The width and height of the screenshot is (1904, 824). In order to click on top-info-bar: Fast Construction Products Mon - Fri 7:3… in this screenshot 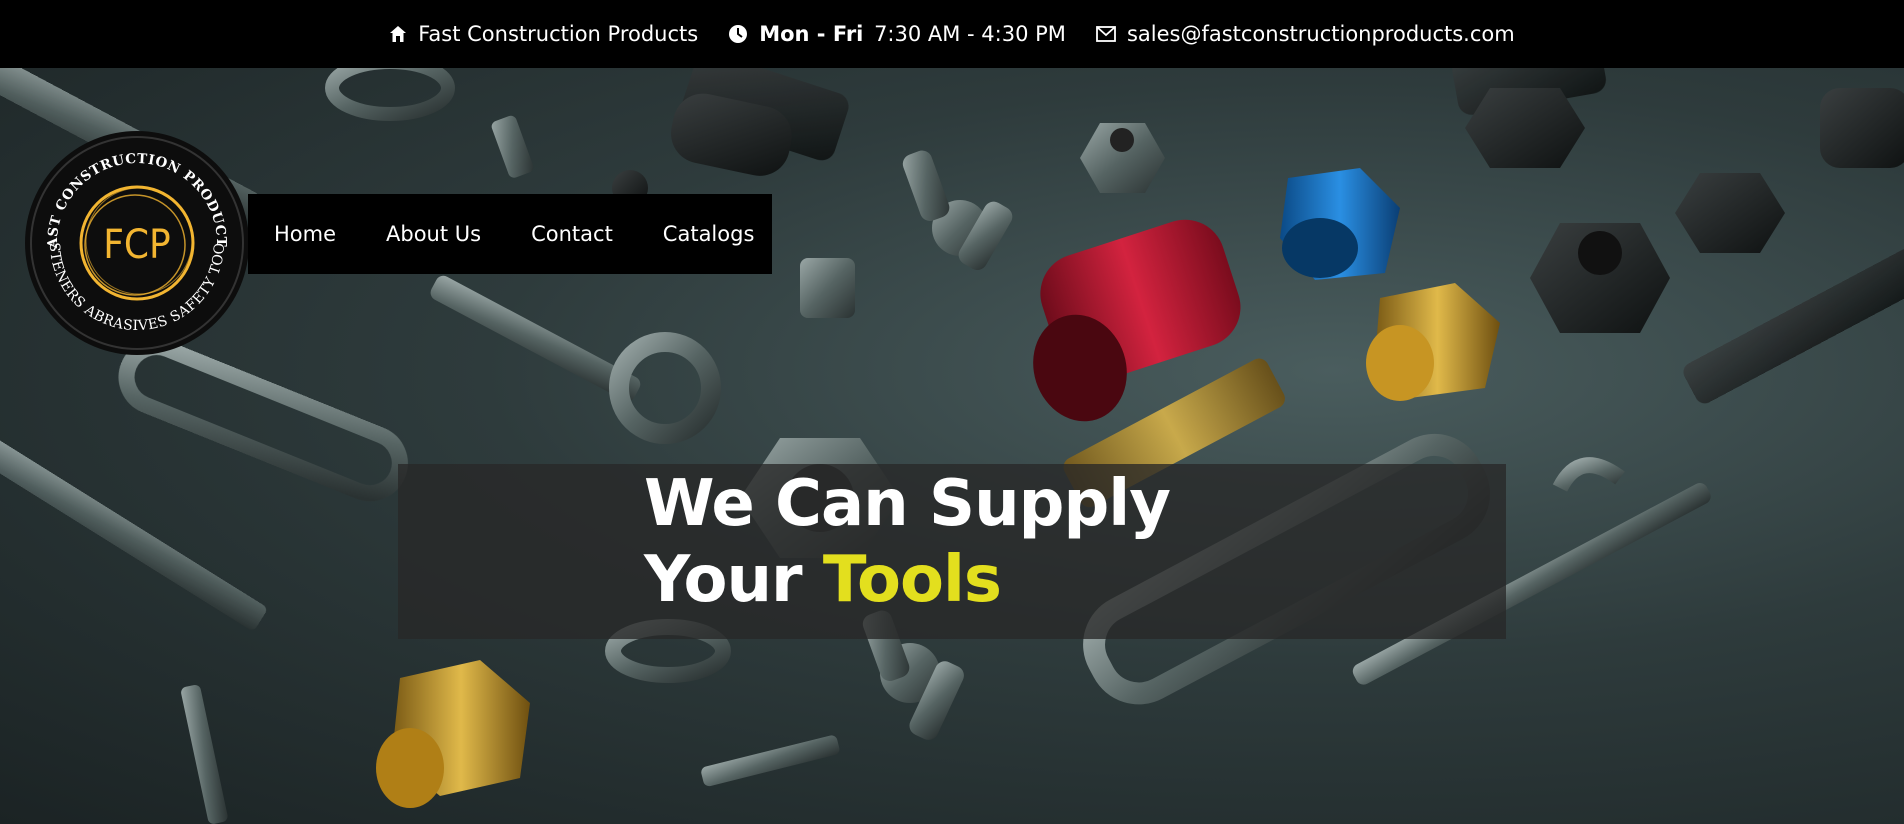, I will do `click(952, 34)`.